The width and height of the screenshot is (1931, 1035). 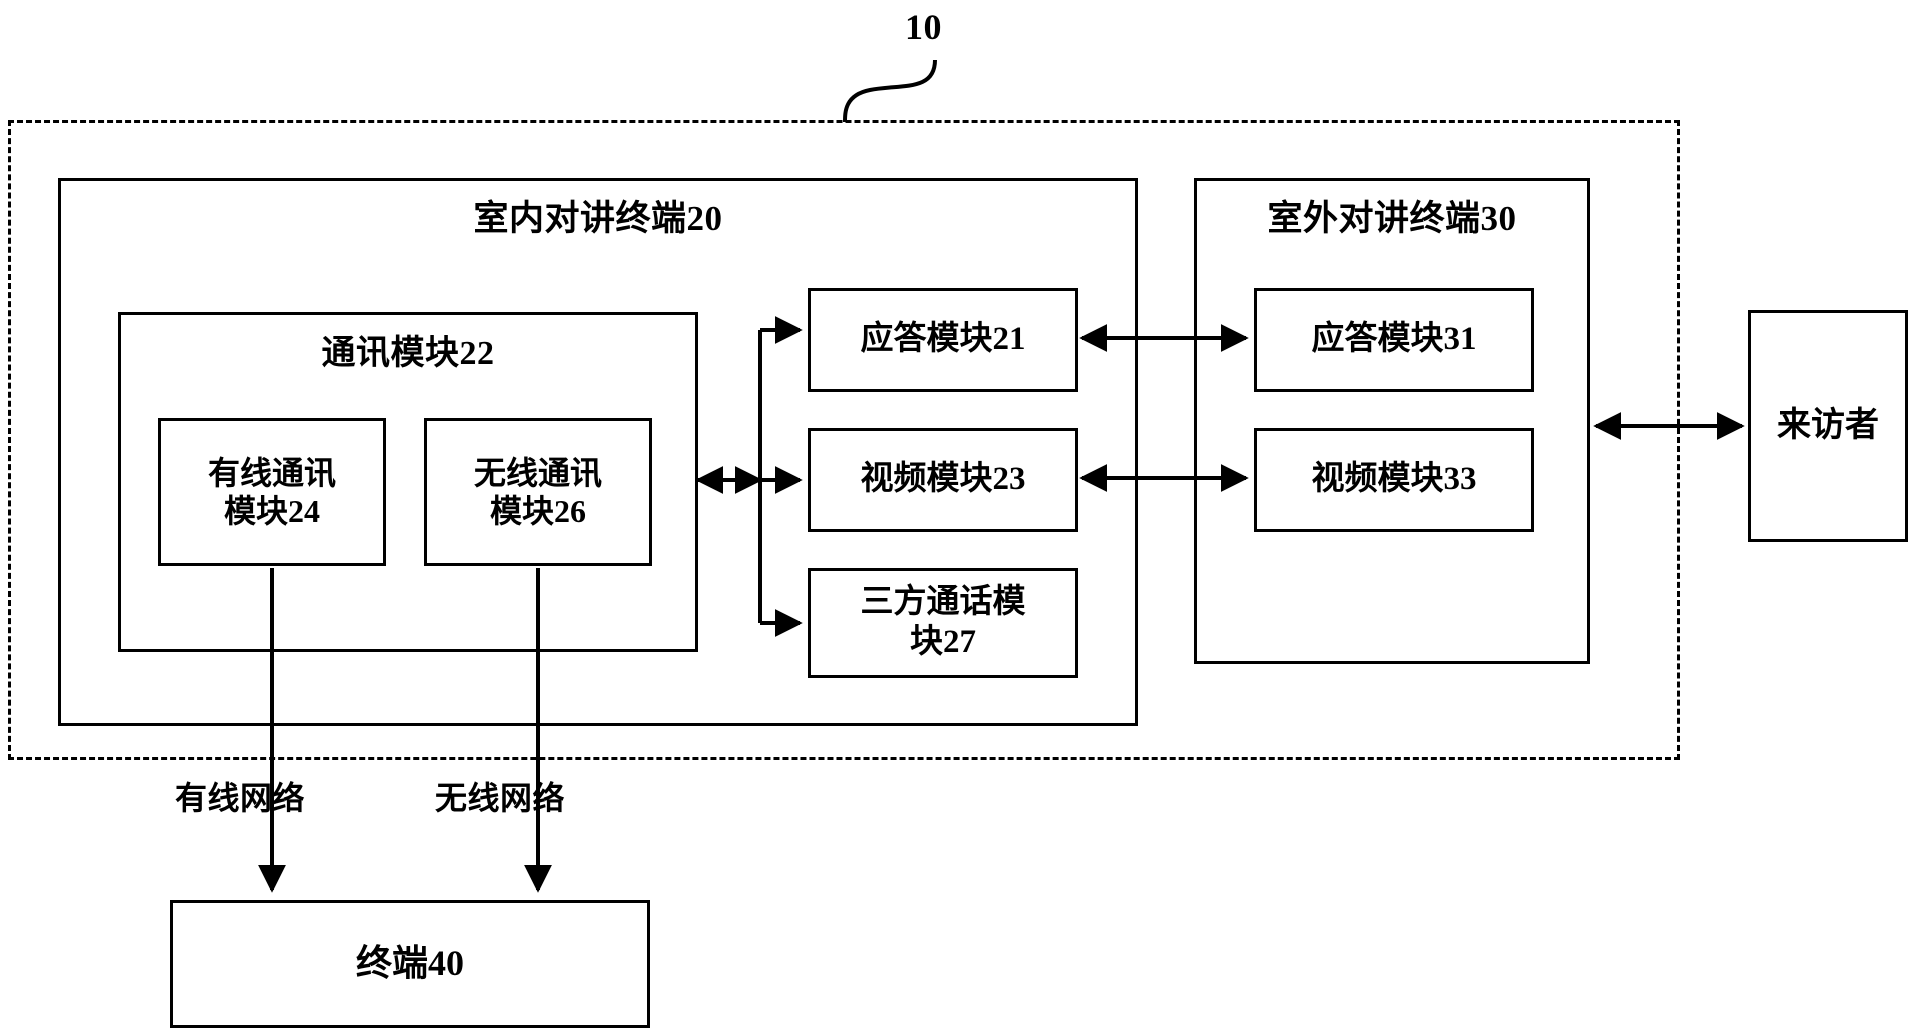 I want to click on three-way-call-module-label: 三方通话模 块27, so click(x=943, y=623).